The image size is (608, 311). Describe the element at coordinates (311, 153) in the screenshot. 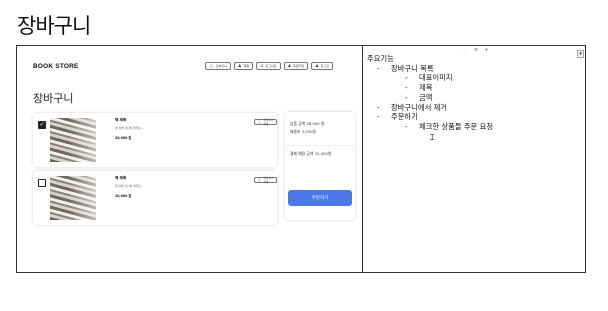

I see `expected-total: 결제 예정 금액 31,000원` at that location.